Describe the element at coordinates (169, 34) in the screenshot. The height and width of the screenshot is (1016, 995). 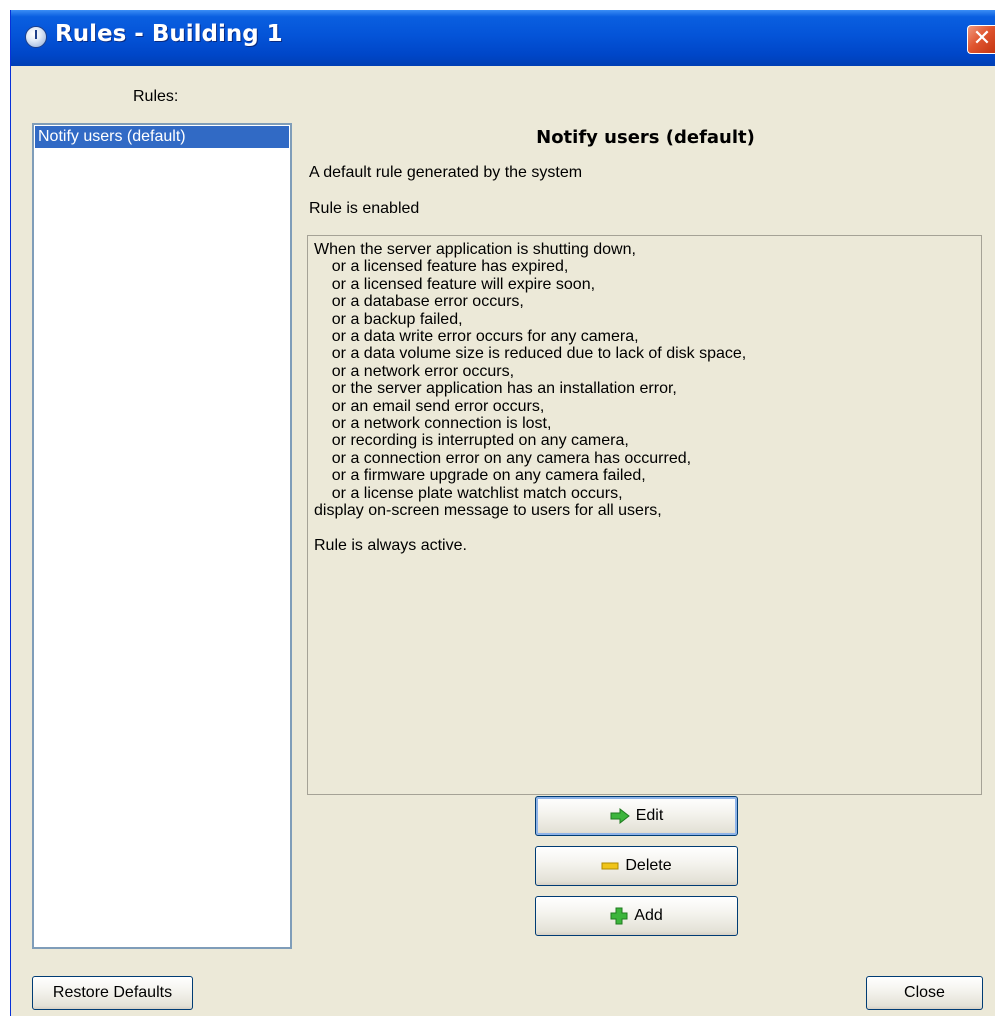
I see `window-title: Rules - Building 1` at that location.